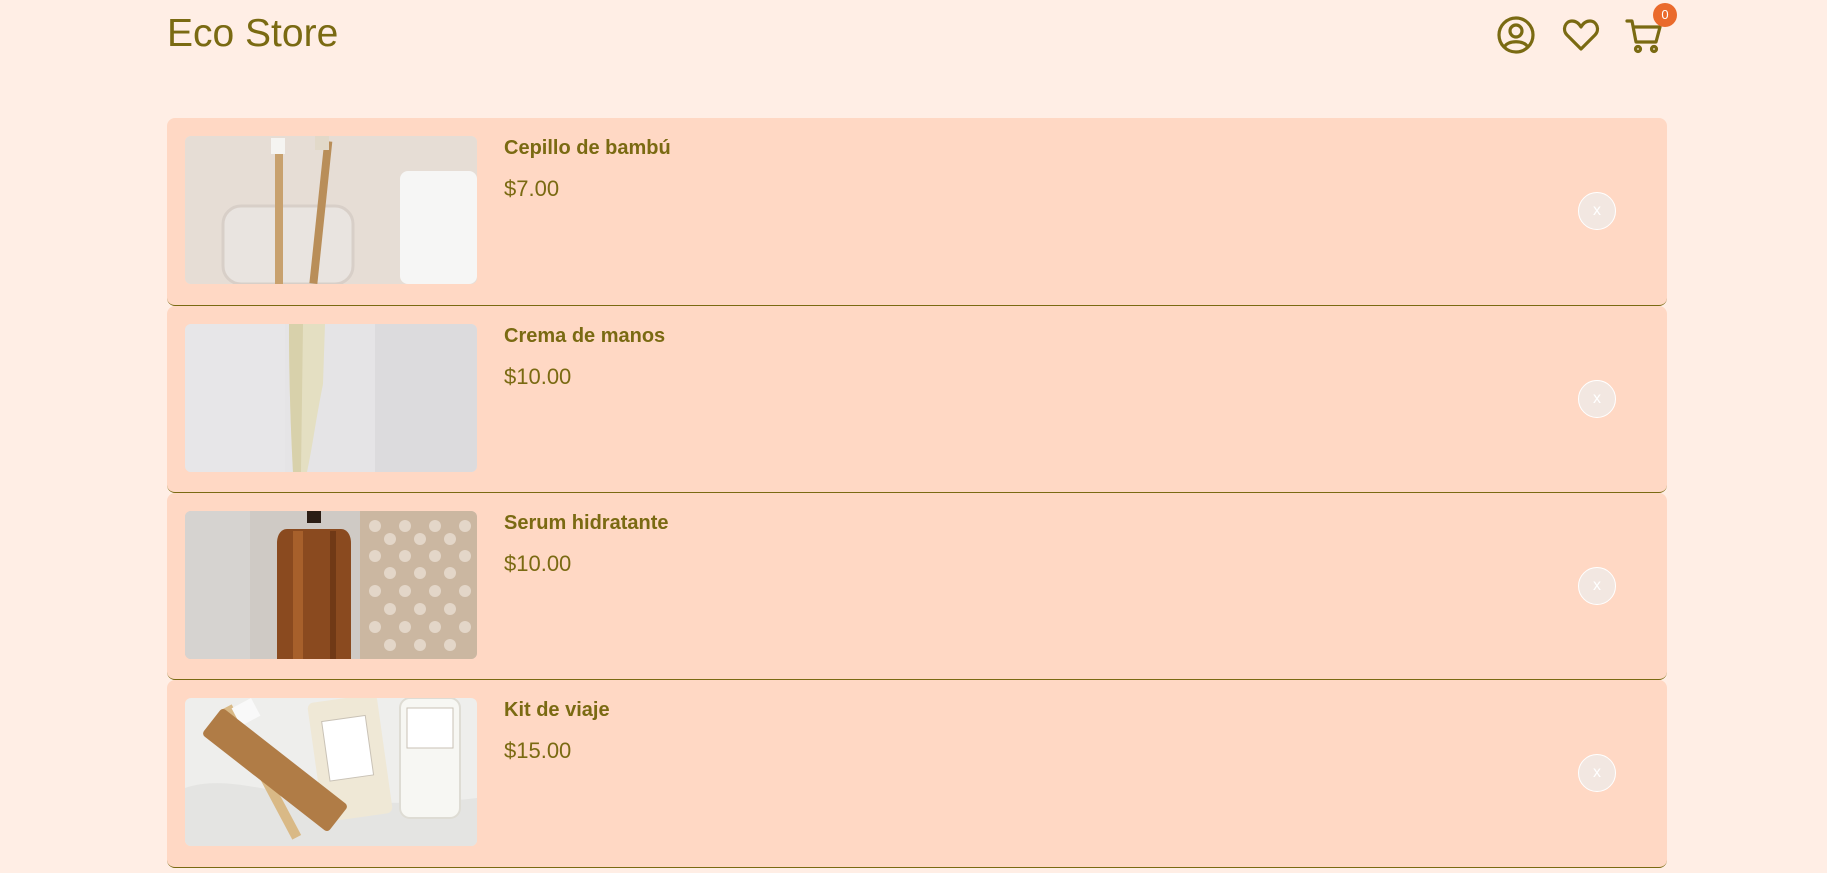  Describe the element at coordinates (532, 188) in the screenshot. I see `item-price: $7.00` at that location.